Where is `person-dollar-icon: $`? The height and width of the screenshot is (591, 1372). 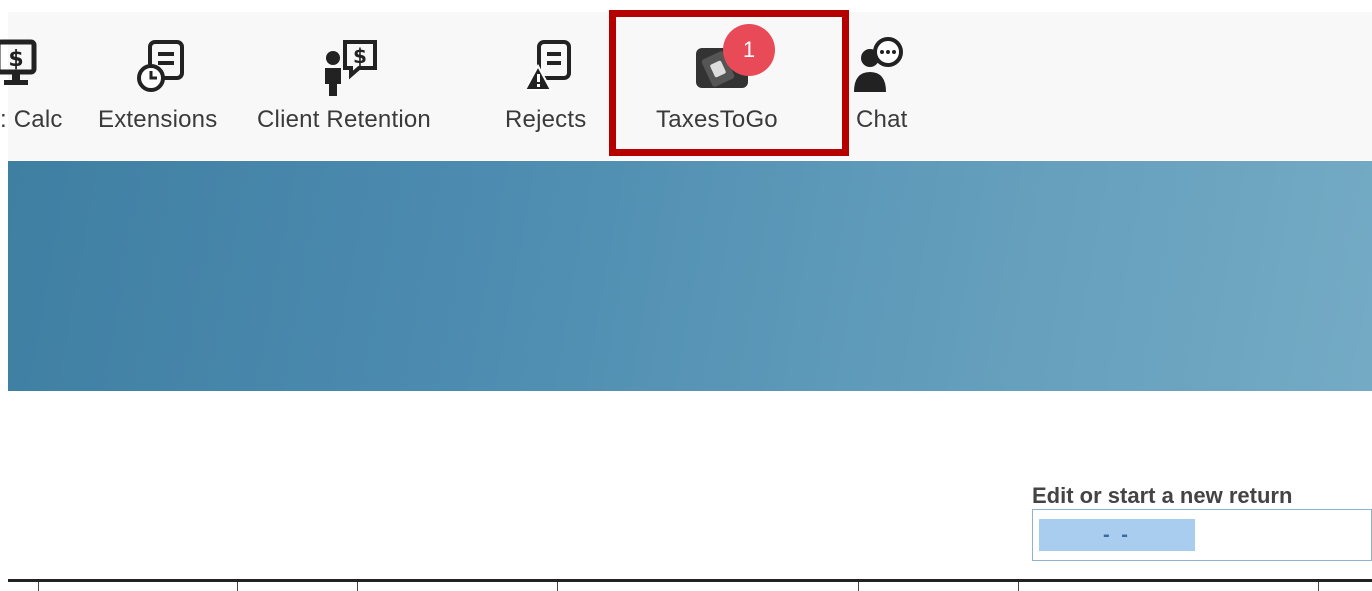
person-dollar-icon: $ is located at coordinates (347, 66).